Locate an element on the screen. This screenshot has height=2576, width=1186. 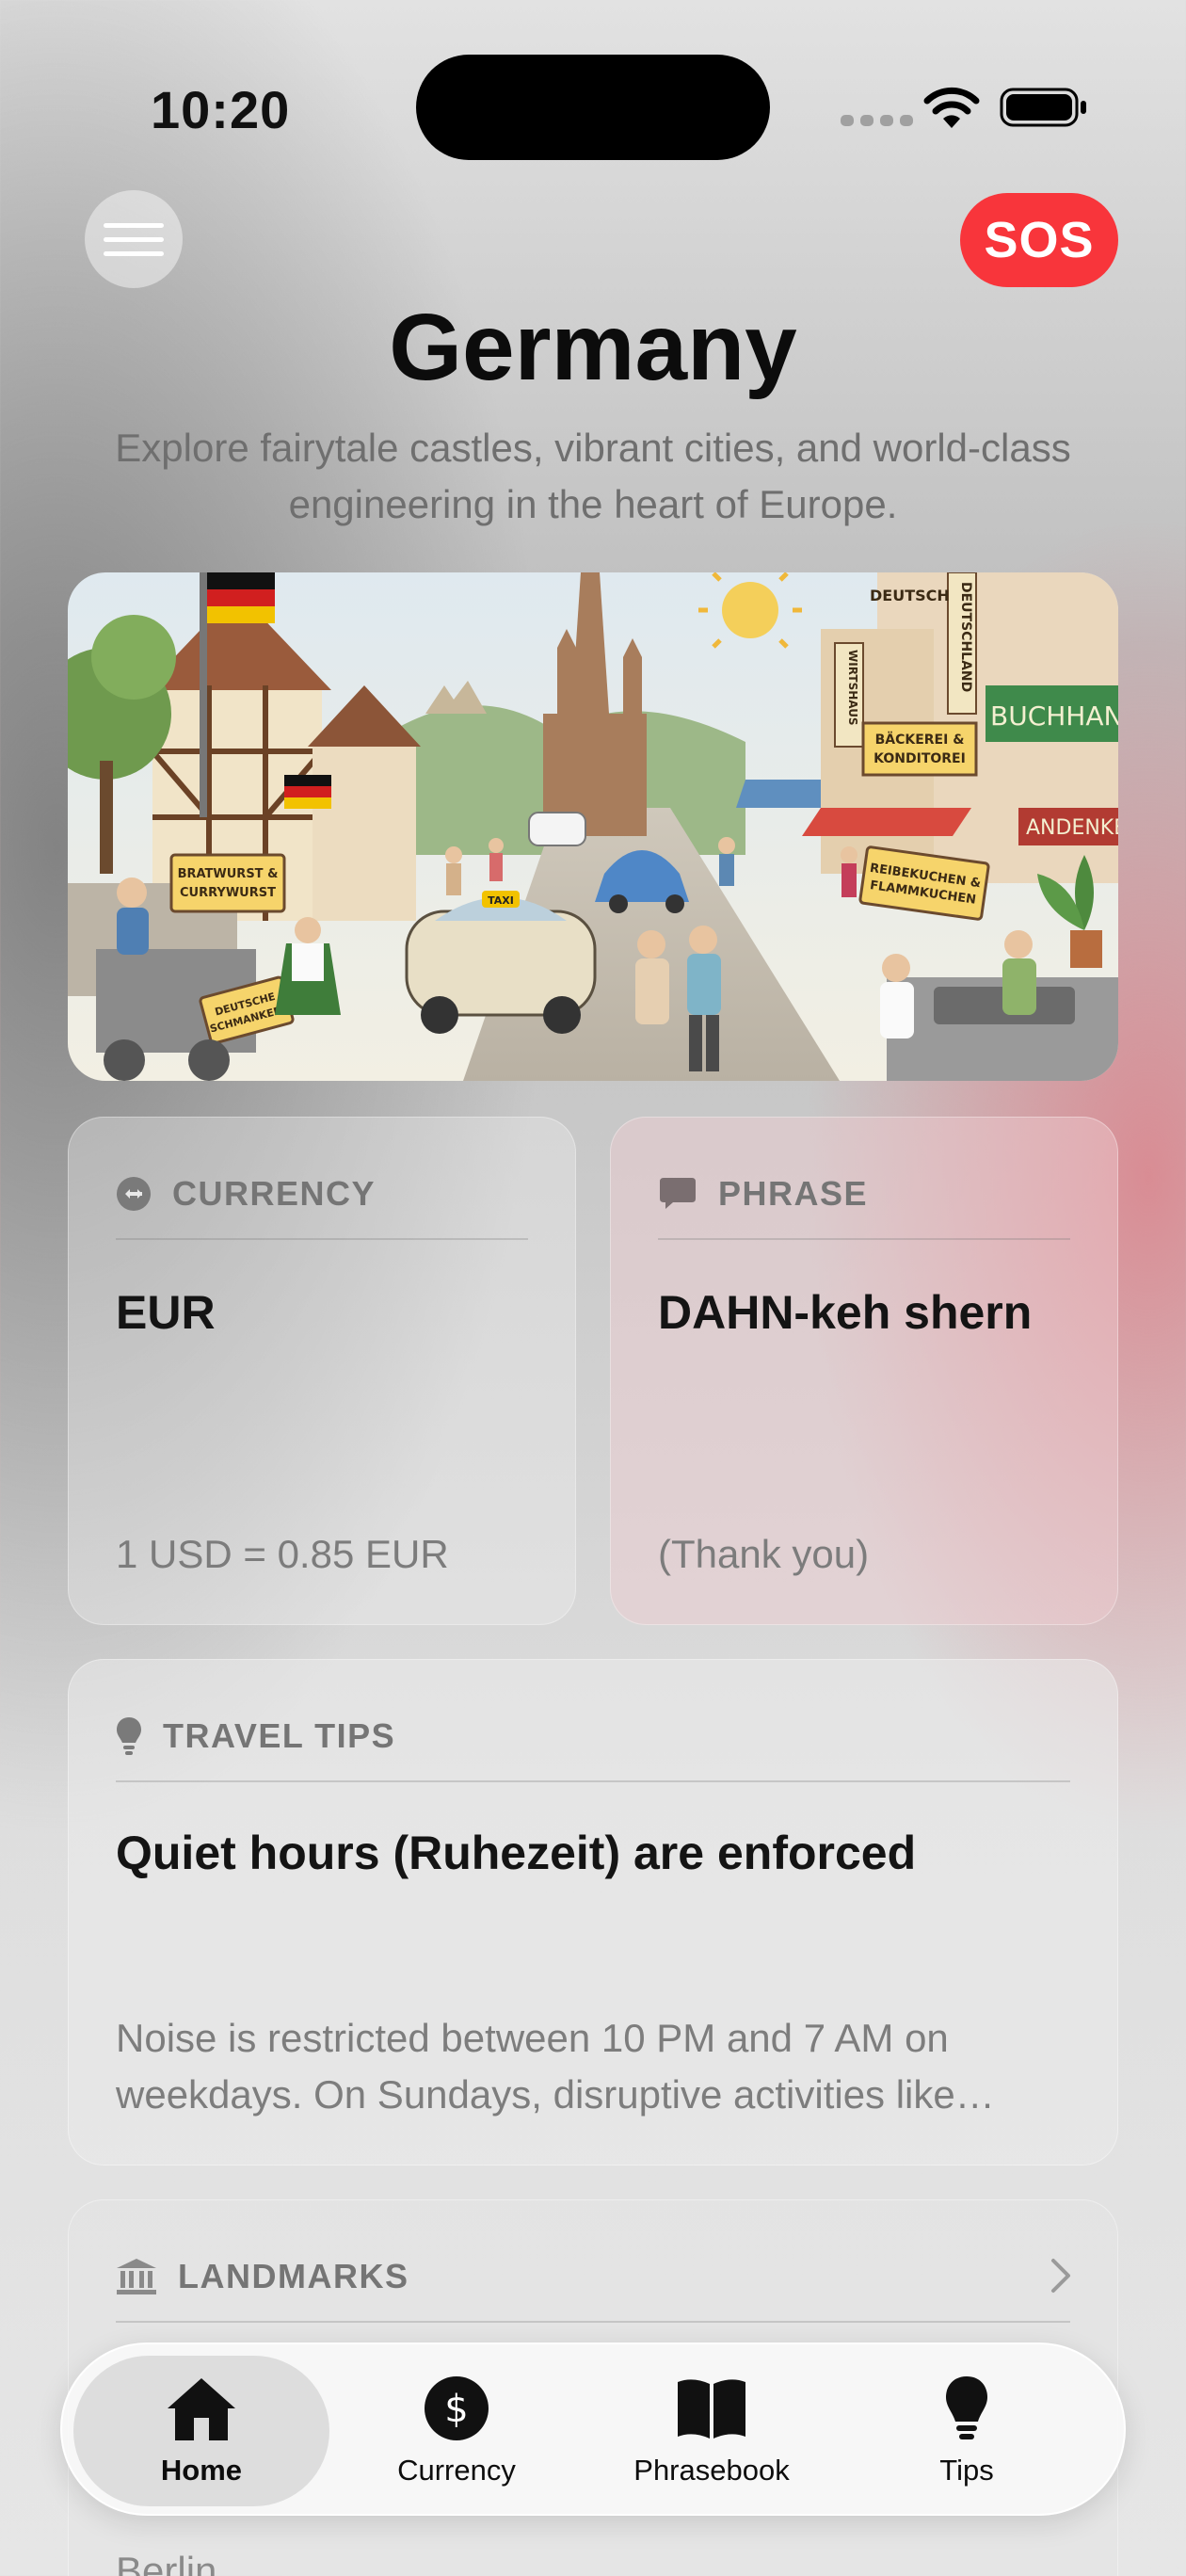
travel-tips-header: TRAVEL TIPS is located at coordinates (255, 1736).